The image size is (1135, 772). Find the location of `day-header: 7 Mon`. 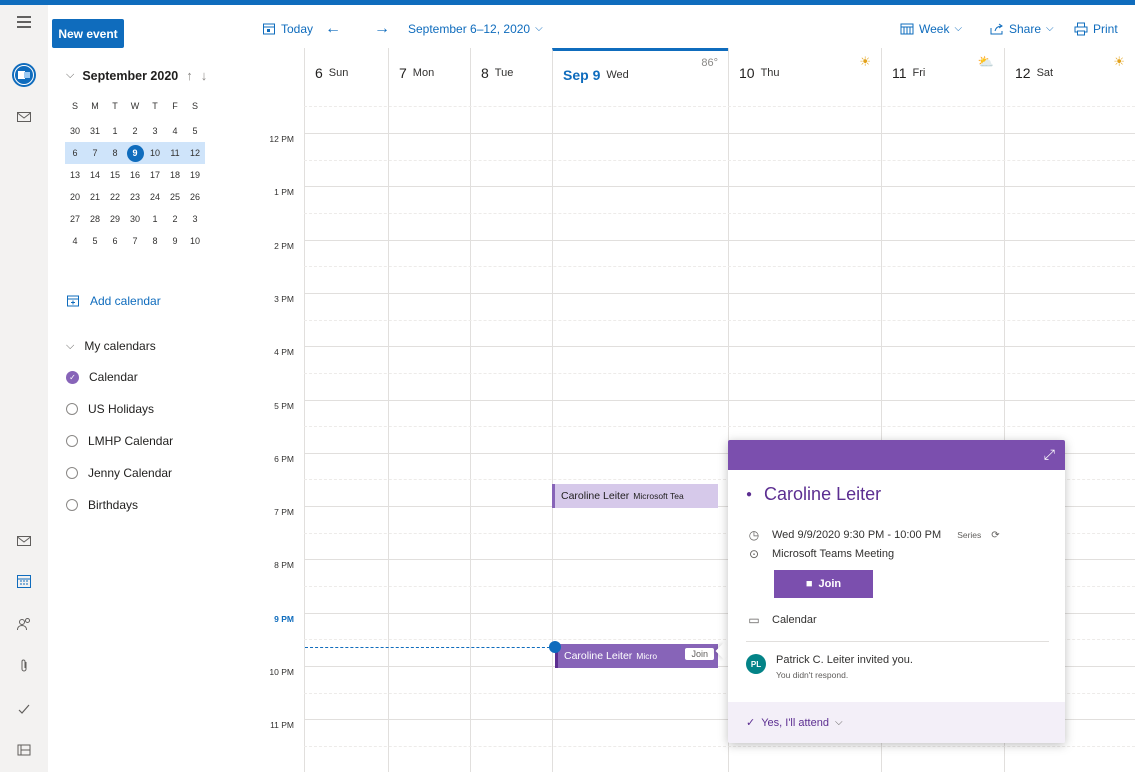

day-header: 7 Mon is located at coordinates (429, 73).